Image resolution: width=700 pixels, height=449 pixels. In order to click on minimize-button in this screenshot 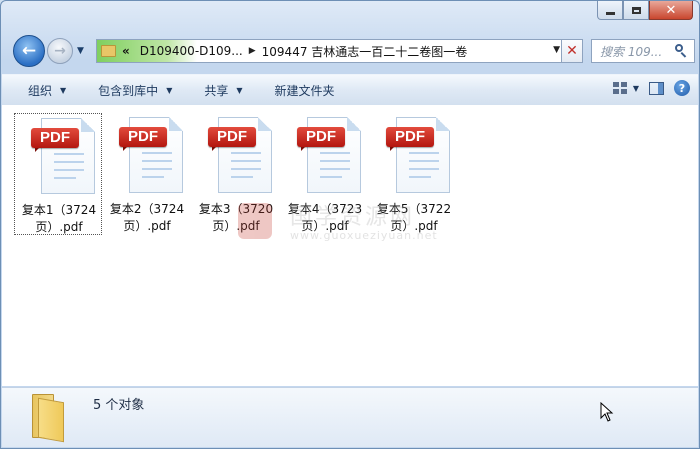, I will do `click(610, 10)`.